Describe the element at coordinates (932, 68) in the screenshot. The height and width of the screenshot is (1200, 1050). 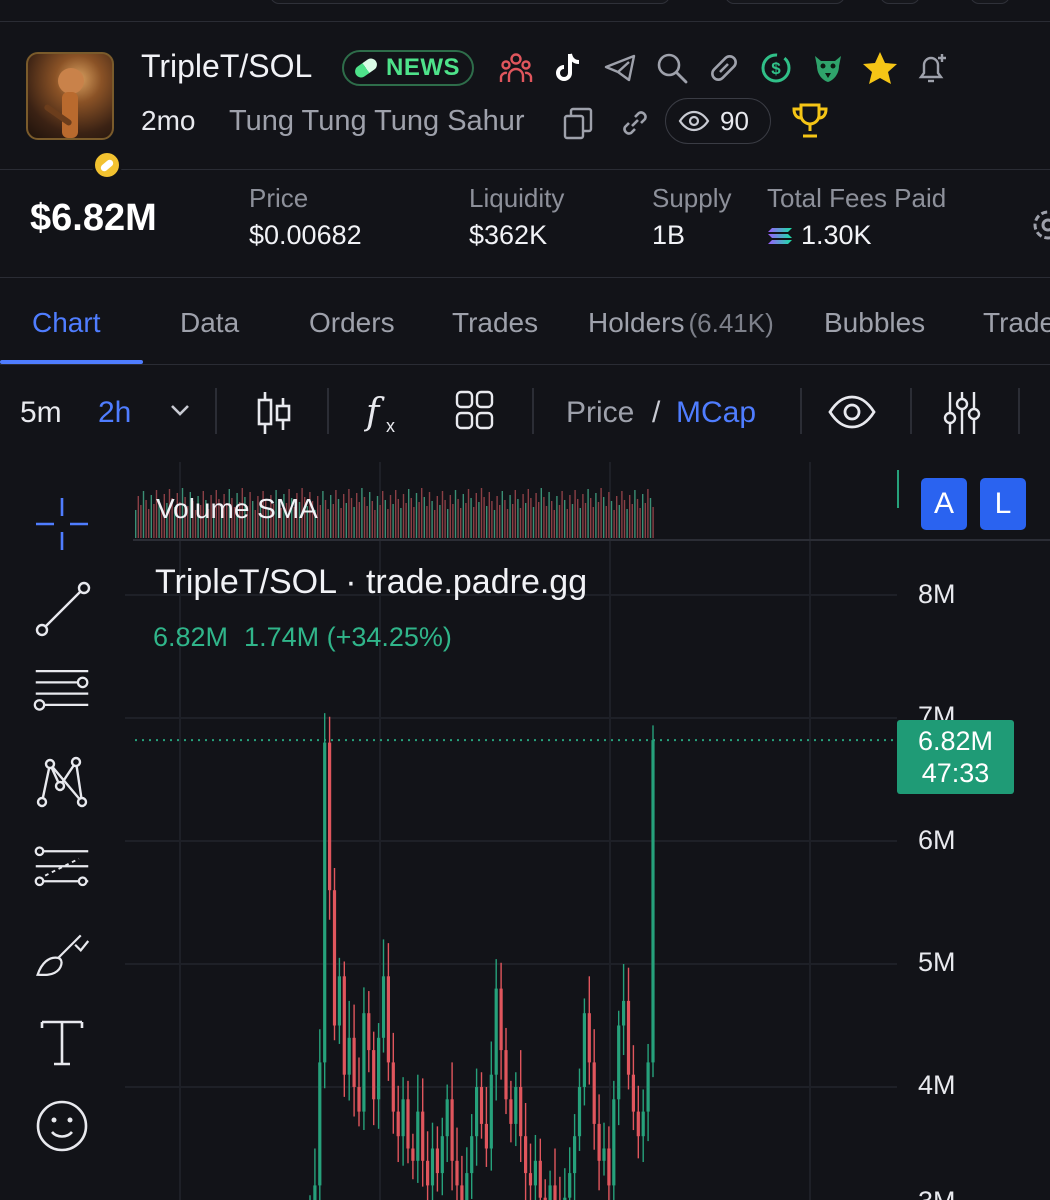
I see `bell-plus-icon` at that location.